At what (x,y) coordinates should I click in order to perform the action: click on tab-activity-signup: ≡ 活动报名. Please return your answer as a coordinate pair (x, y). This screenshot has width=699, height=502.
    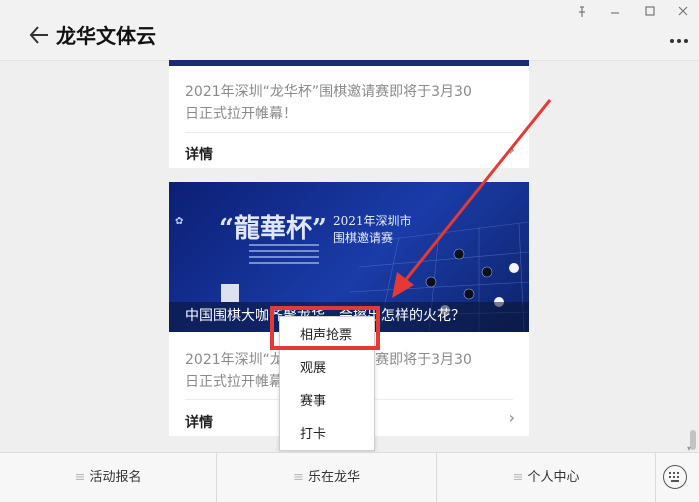
    Looking at the image, I should click on (108, 477).